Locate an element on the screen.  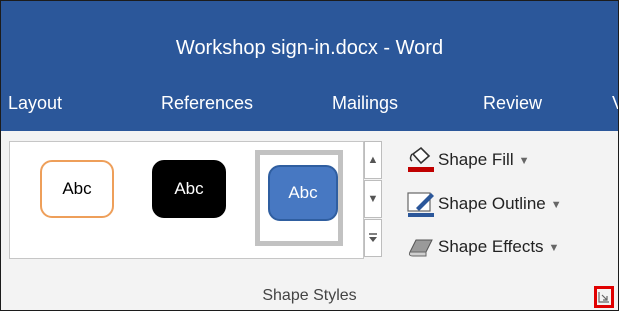
tab-review: Review is located at coordinates (512, 103).